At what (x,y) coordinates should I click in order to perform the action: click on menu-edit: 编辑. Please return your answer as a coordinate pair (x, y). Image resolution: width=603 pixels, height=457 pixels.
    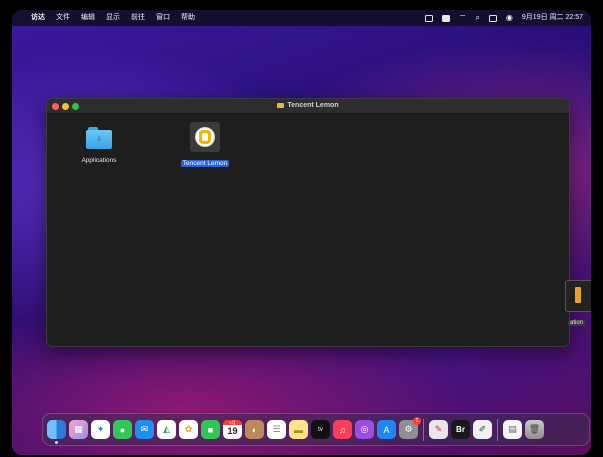
    Looking at the image, I should click on (88, 18).